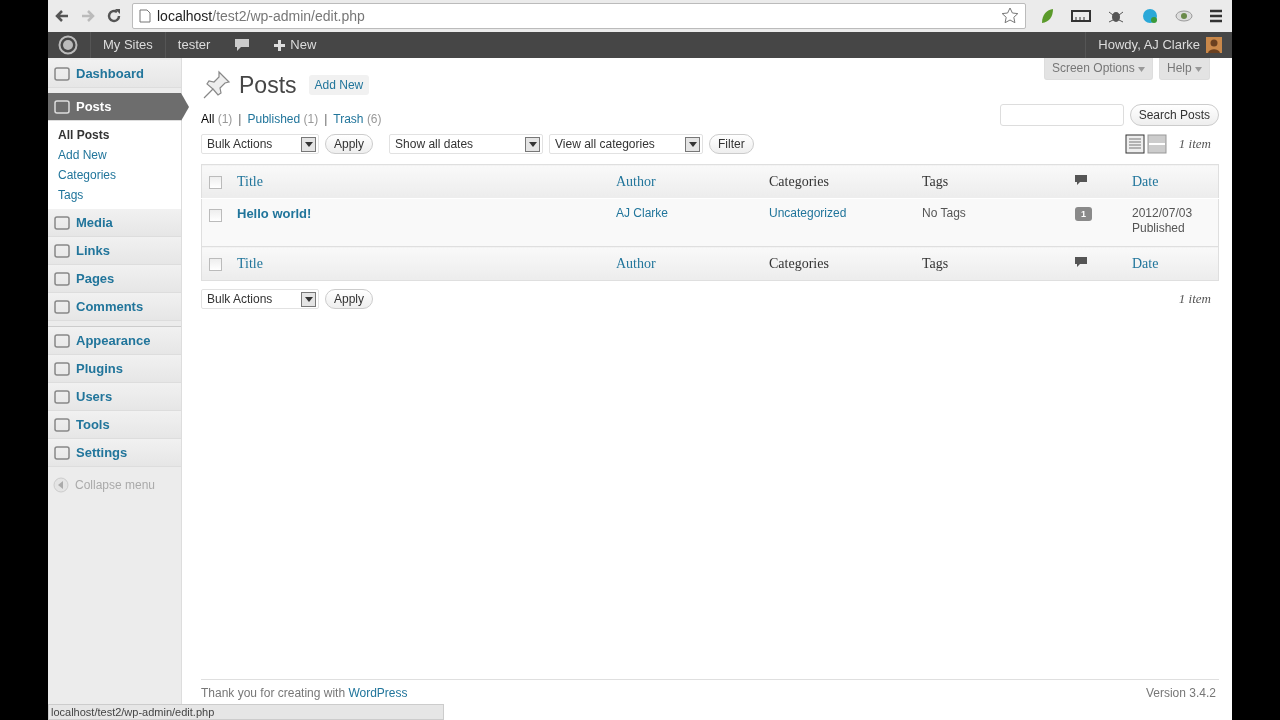 Image resolution: width=1280 pixels, height=720 pixels. Describe the element at coordinates (307, 45) in the screenshot. I see `new-link: New` at that location.